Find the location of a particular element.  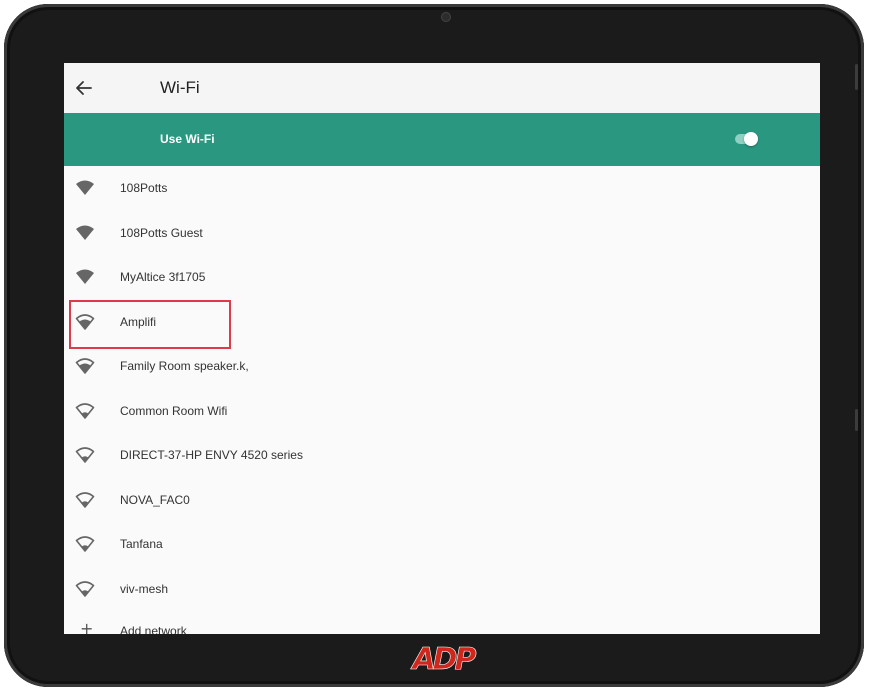

network-name: viv-mesh is located at coordinates (144, 588).